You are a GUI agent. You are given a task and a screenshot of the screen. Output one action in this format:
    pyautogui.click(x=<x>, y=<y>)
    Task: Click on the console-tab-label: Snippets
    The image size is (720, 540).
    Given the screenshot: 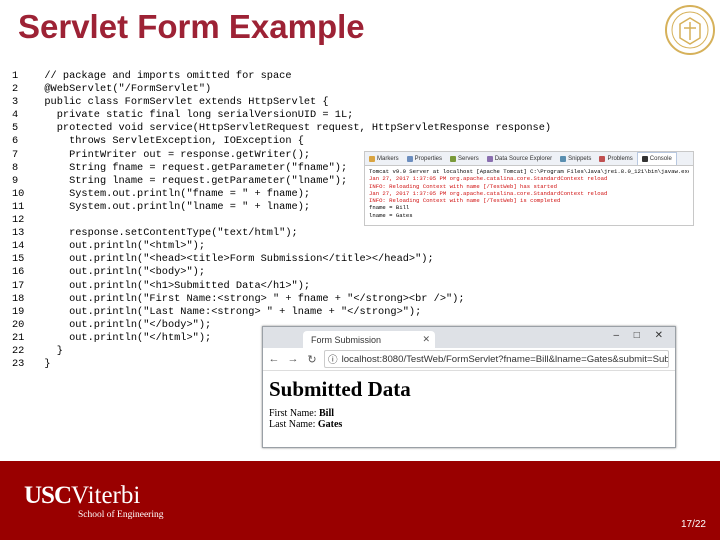 What is the action you would take?
    pyautogui.click(x=580, y=158)
    